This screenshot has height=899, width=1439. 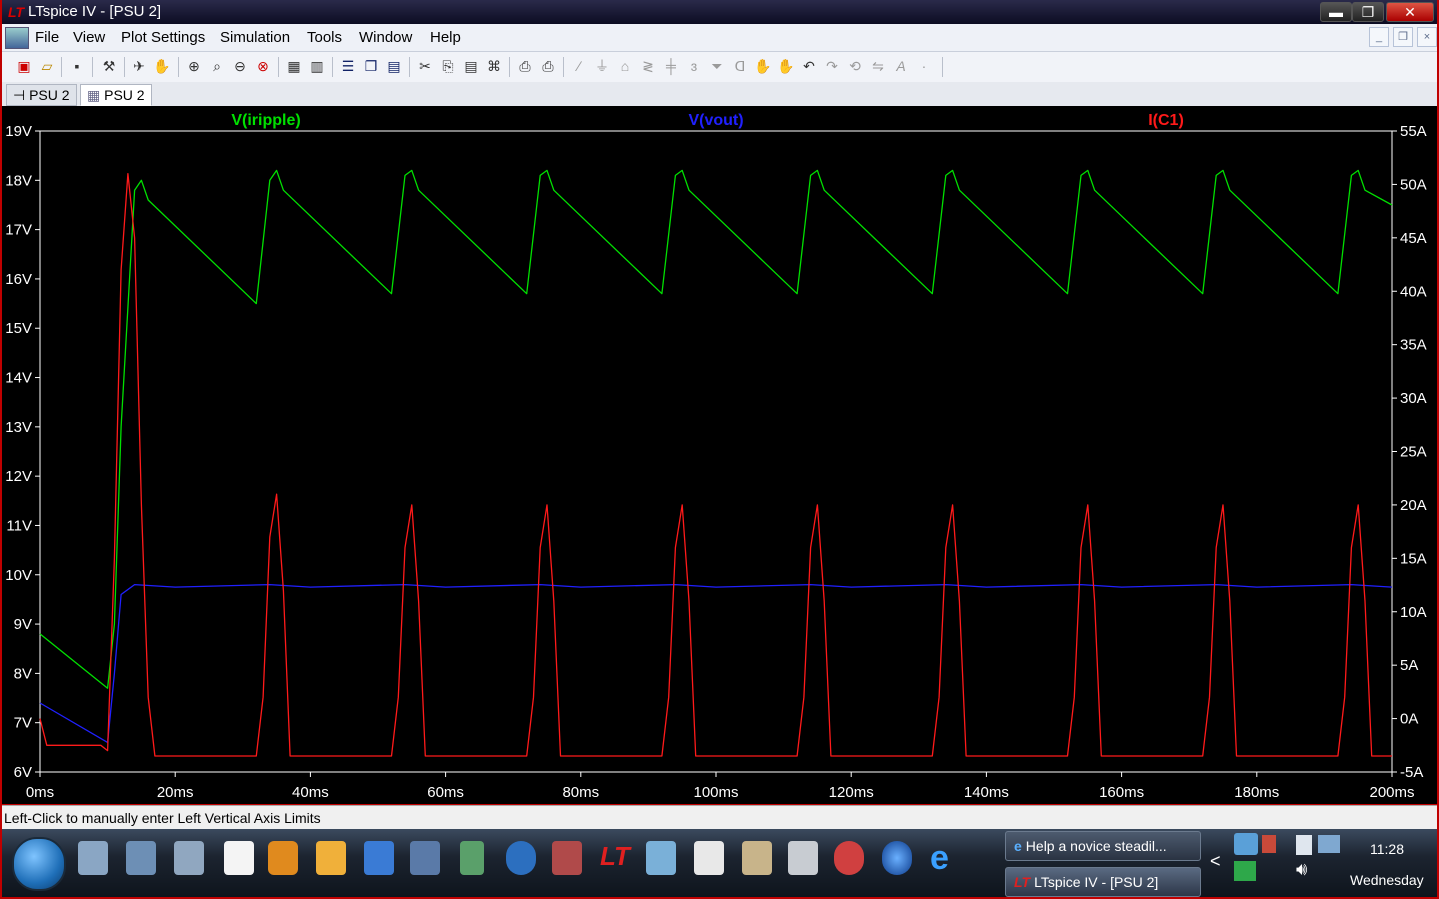 I want to click on networking-icon, so click(x=567, y=858).